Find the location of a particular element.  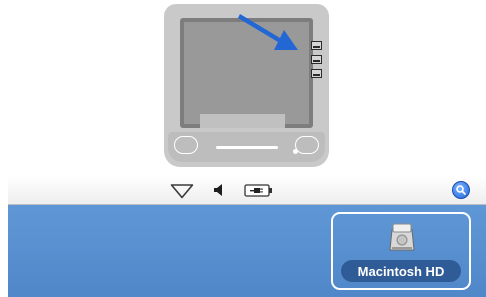

menu-bar is located at coordinates (247, 190).